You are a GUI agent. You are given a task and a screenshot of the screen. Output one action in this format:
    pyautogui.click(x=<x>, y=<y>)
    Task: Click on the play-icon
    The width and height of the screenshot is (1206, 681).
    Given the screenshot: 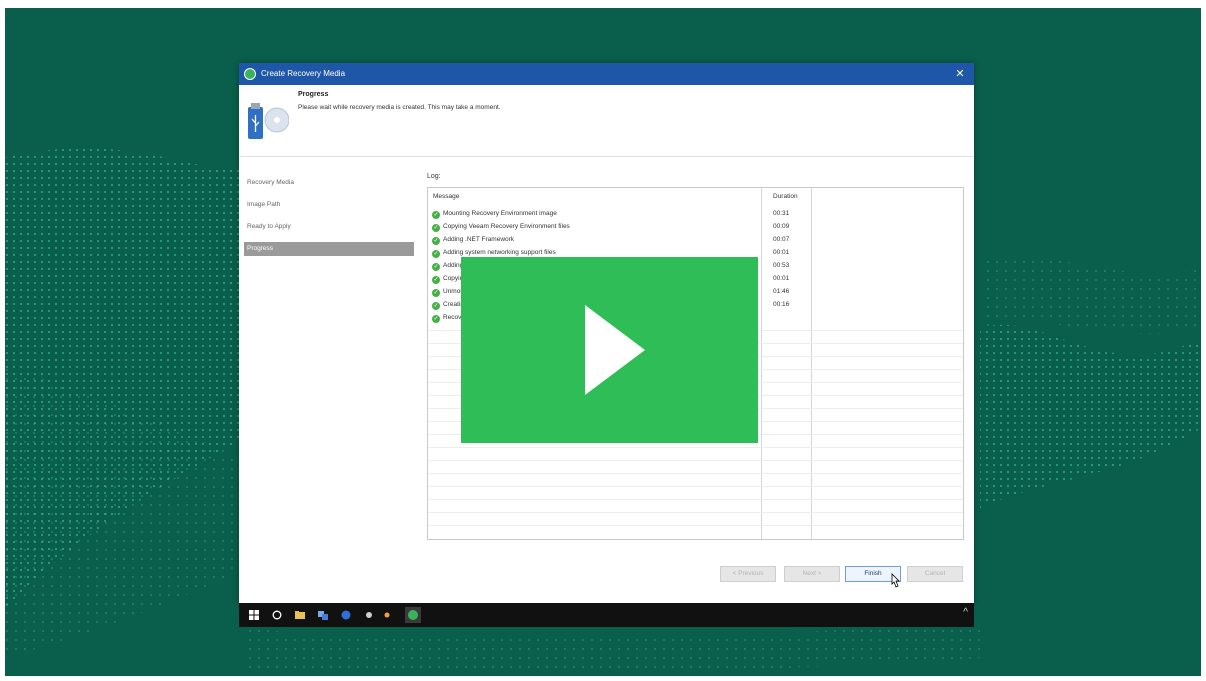 What is the action you would take?
    pyautogui.click(x=615, y=350)
    